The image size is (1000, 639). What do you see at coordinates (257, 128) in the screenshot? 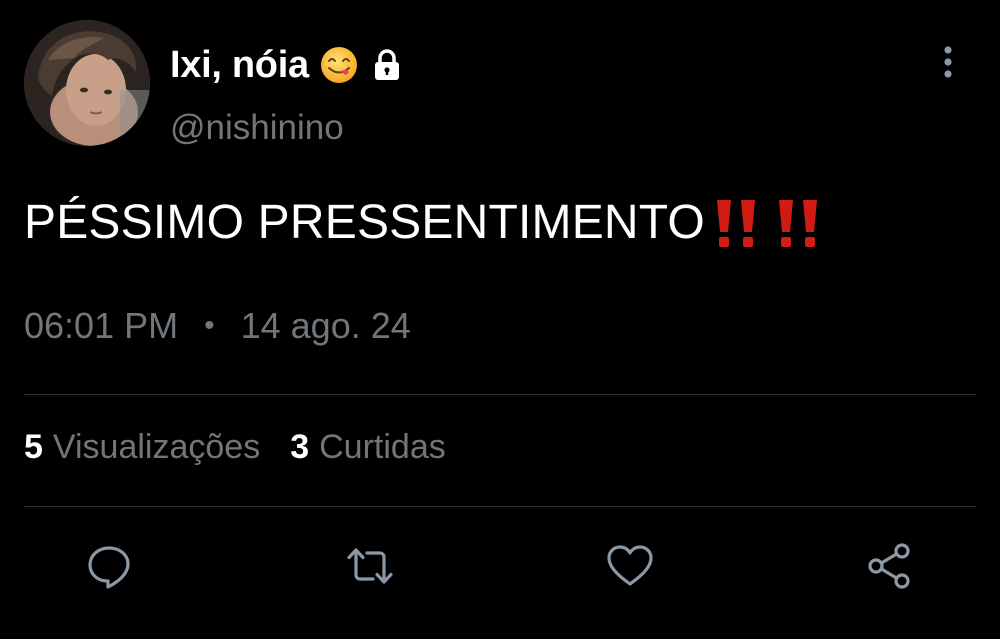
I see `user-handle: @nishinino` at bounding box center [257, 128].